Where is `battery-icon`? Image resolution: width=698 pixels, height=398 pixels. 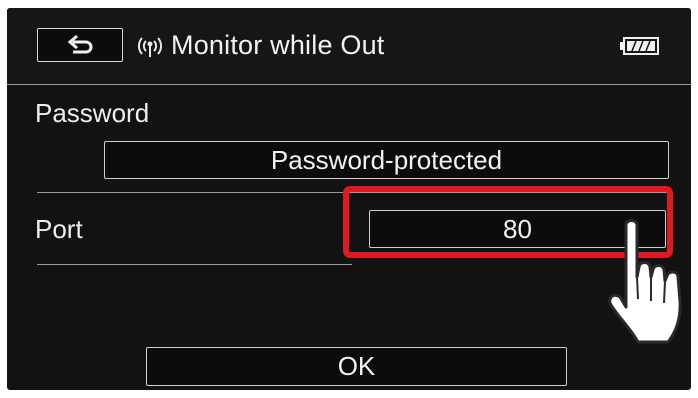
battery-icon is located at coordinates (639, 46).